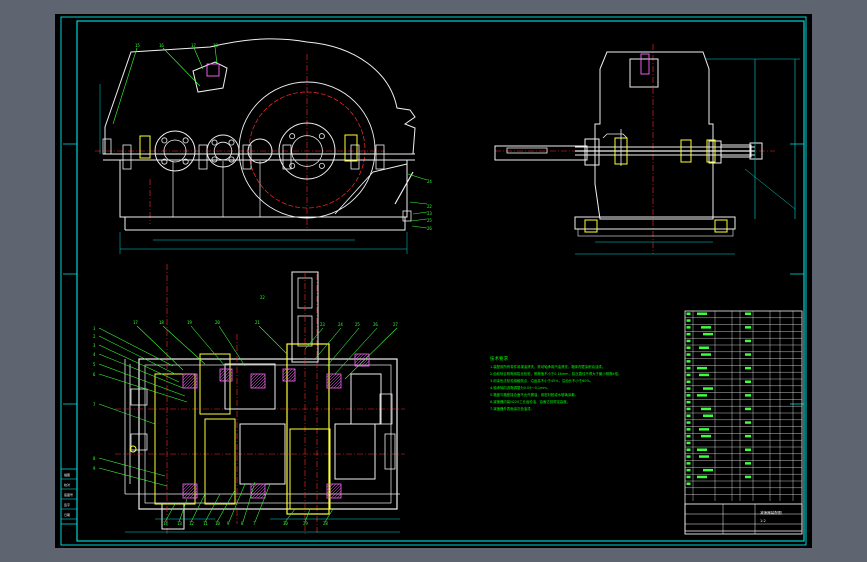 The height and width of the screenshot is (562, 867). Describe the element at coordinates (654, 187) in the screenshot. I see `side-base` at that location.